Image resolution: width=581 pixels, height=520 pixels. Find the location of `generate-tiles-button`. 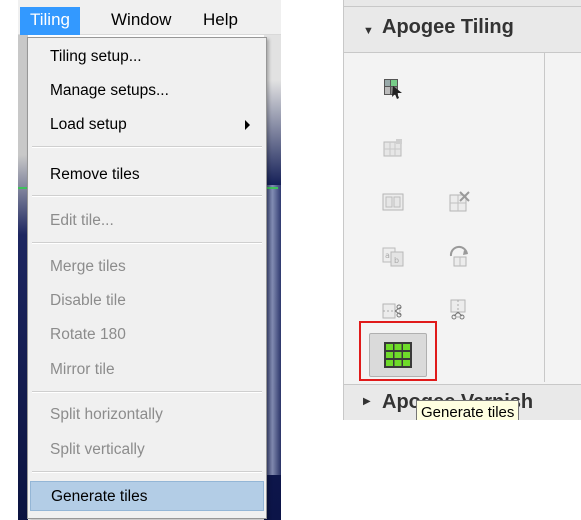

generate-tiles-button is located at coordinates (398, 355).